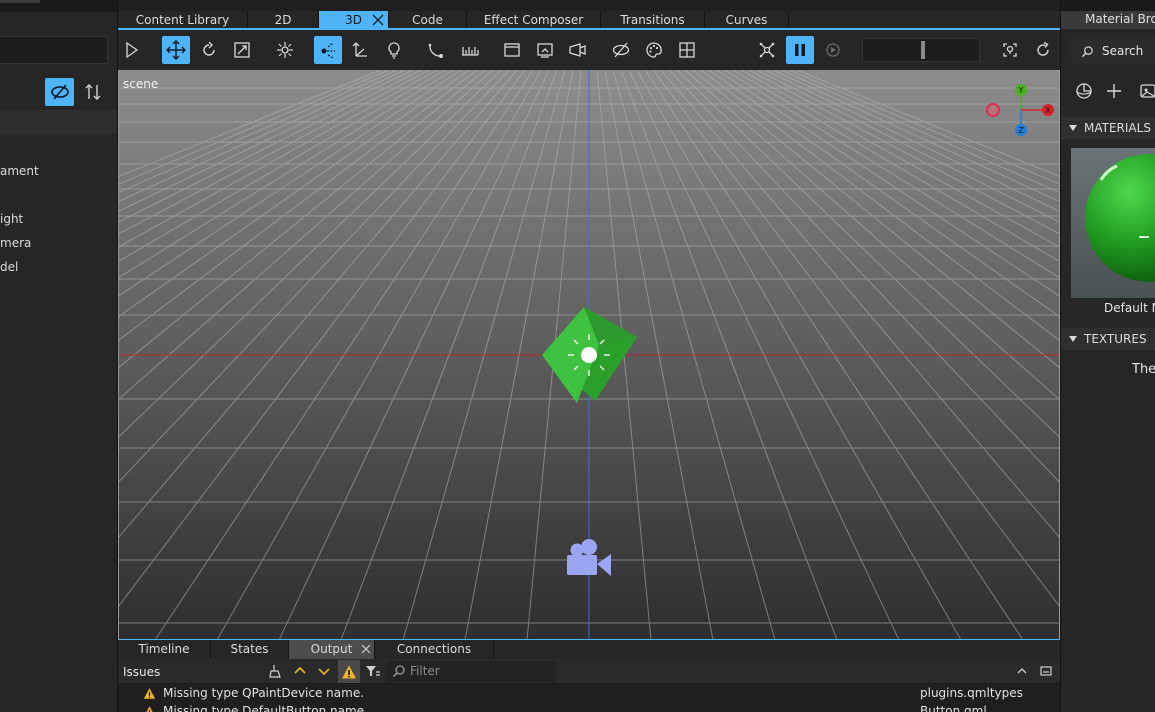 Image resolution: width=1155 pixels, height=712 pixels. What do you see at coordinates (767, 50) in the screenshot?
I see `particle-editor-button` at bounding box center [767, 50].